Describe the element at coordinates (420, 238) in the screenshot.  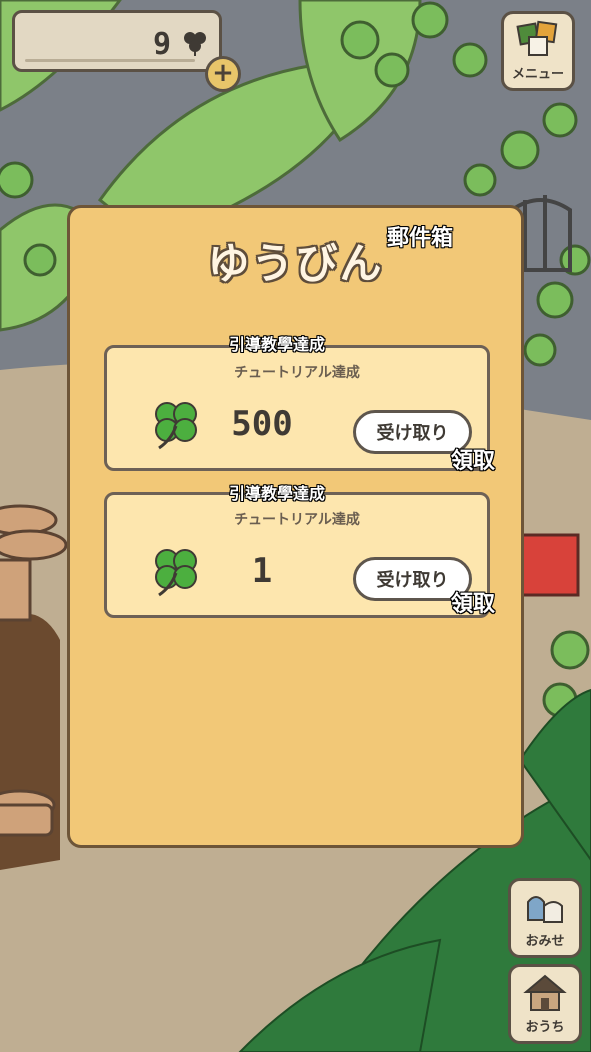
I see `title-translation: 郵件箱` at that location.